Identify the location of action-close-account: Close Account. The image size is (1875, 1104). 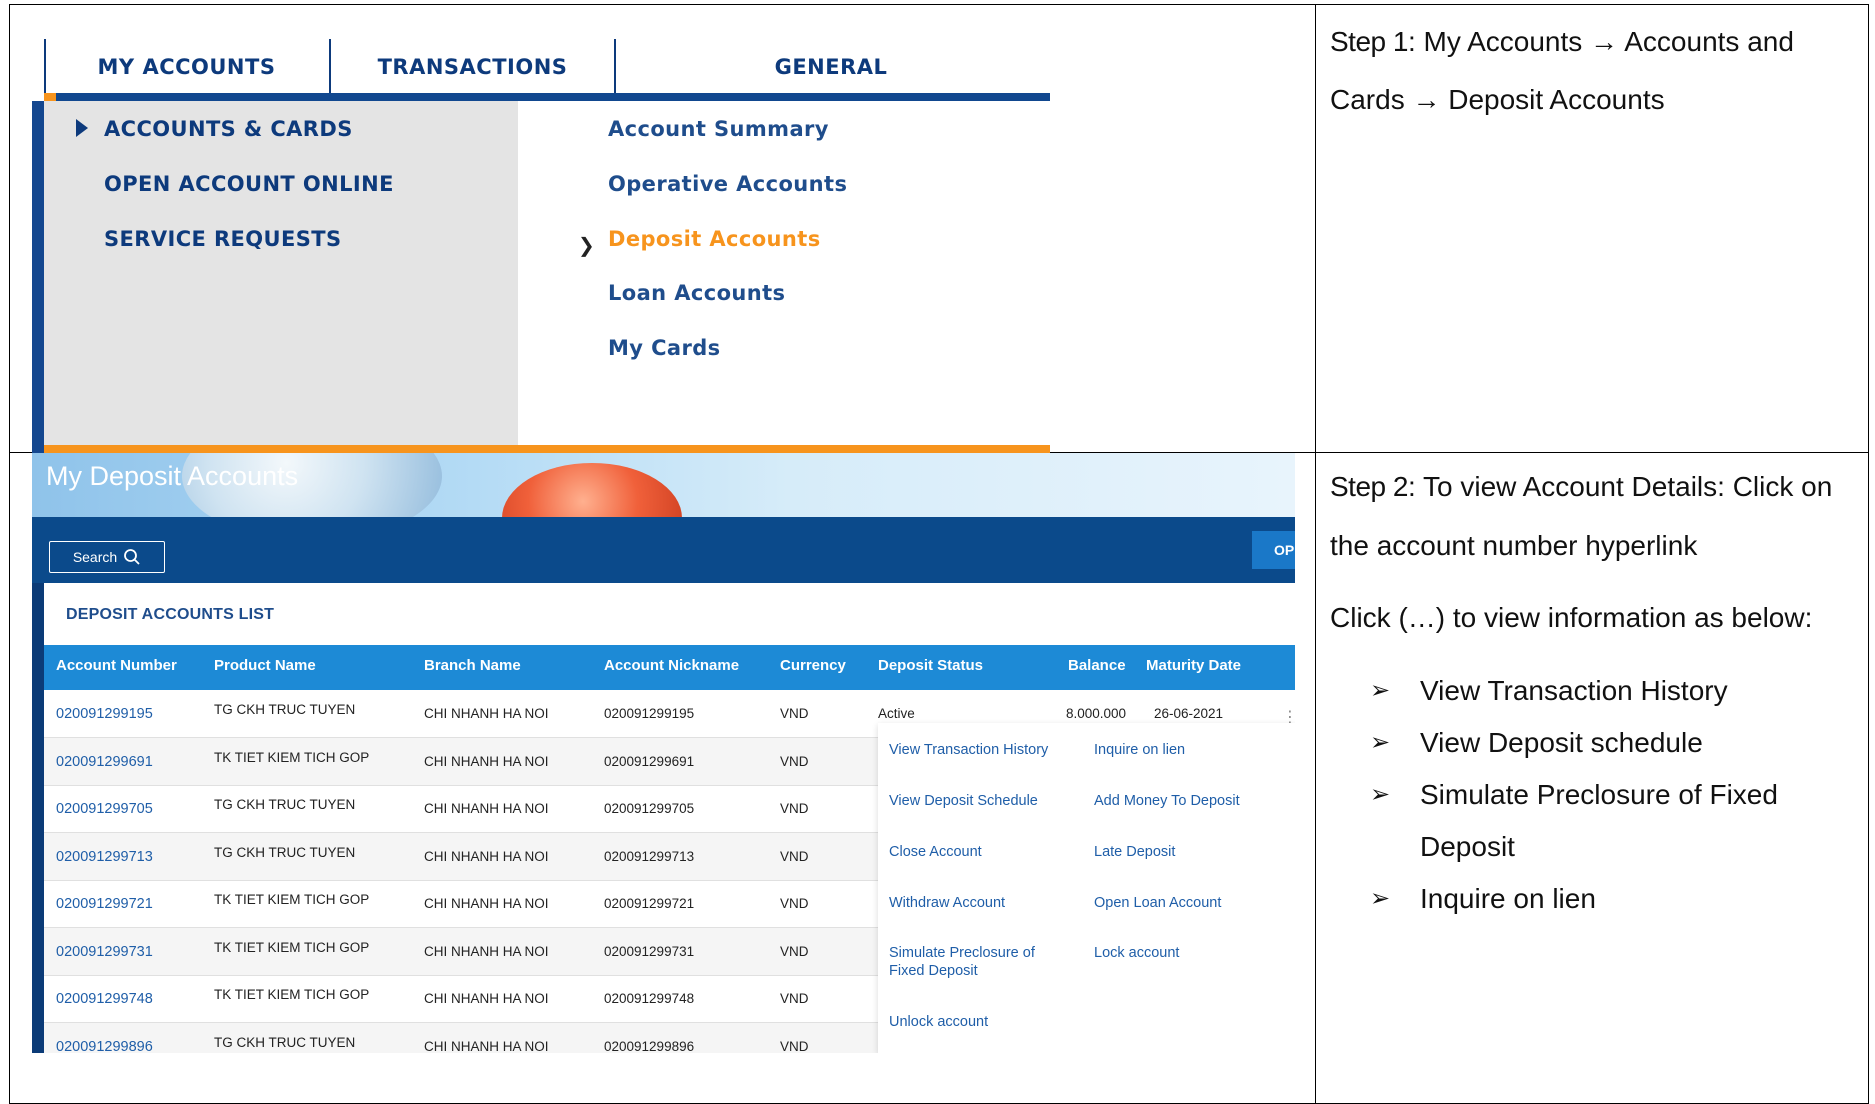
(935, 852).